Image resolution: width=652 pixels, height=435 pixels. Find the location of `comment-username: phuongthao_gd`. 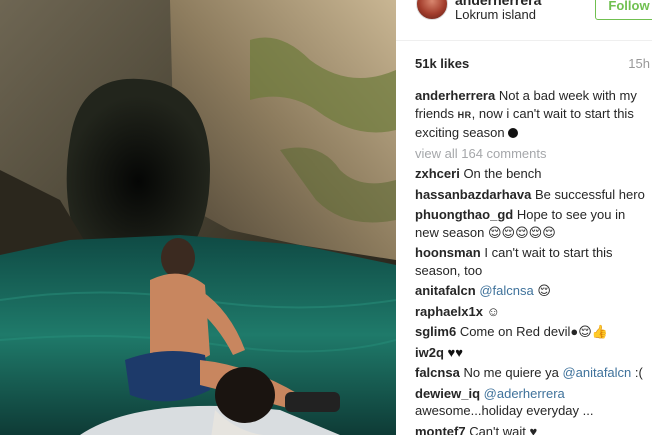

comment-username: phuongthao_gd is located at coordinates (464, 214).